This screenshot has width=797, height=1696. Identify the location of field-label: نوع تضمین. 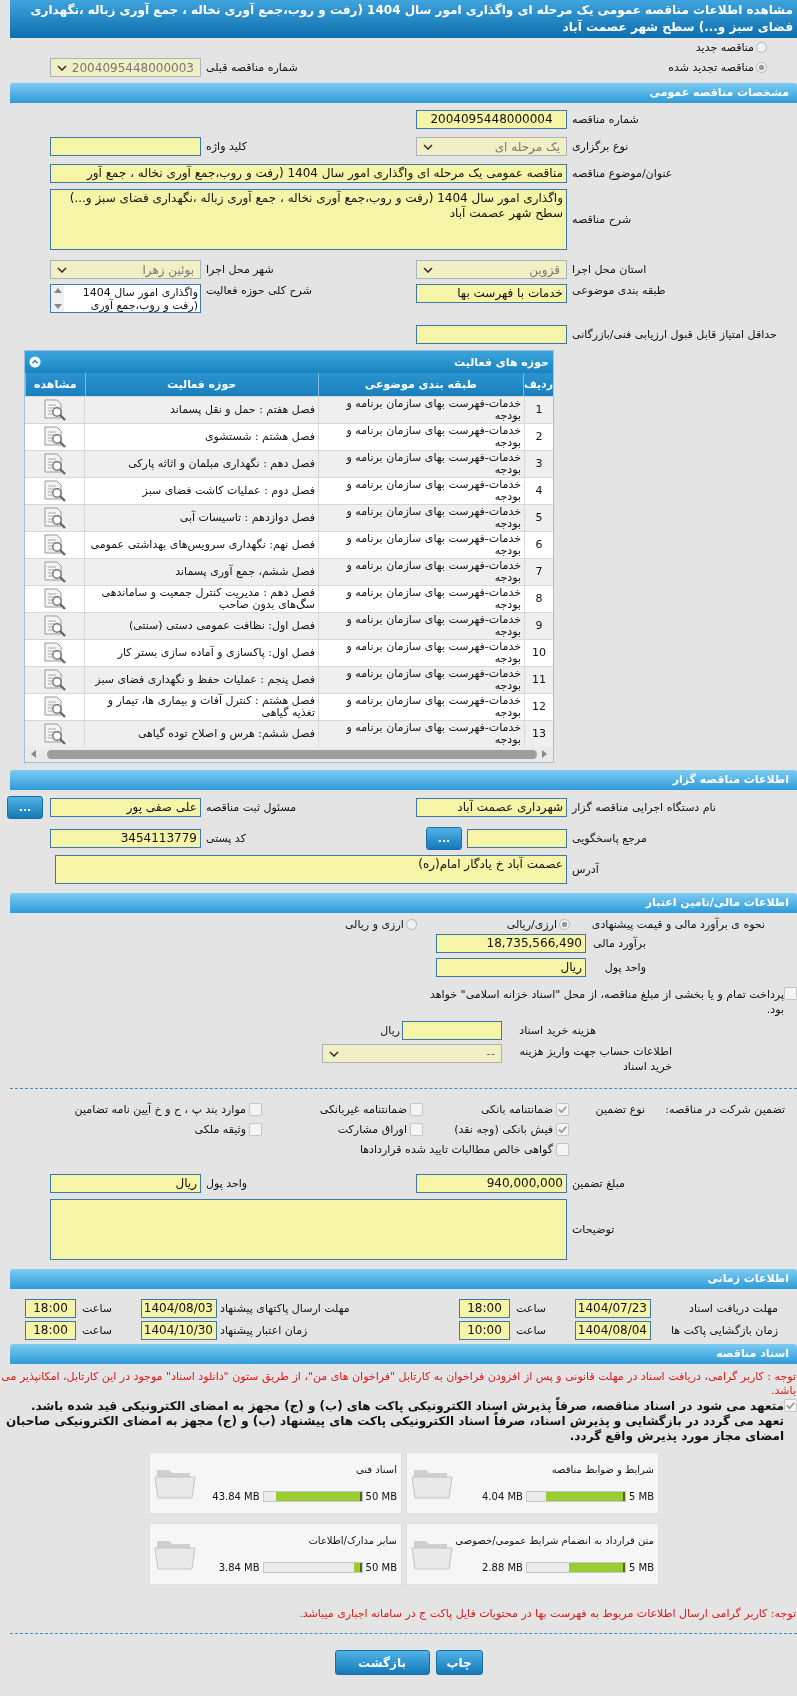
(619, 1109).